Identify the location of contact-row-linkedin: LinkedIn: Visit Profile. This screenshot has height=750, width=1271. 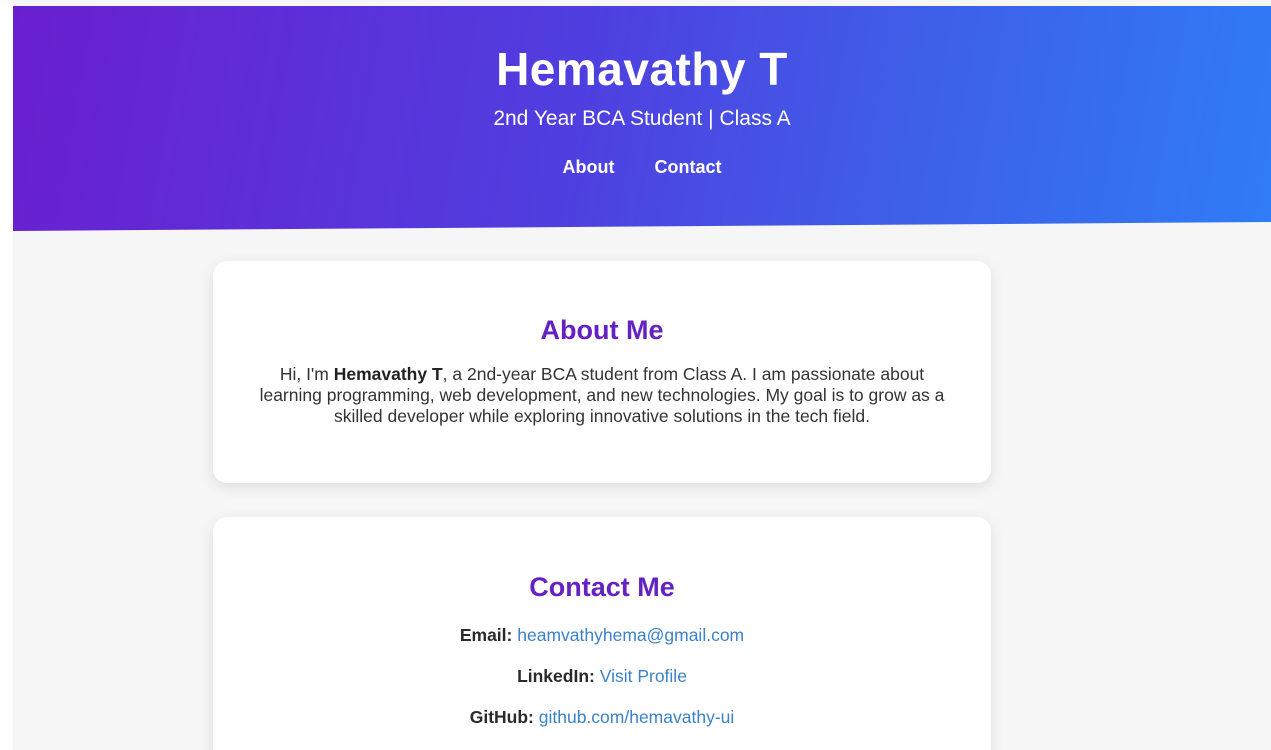
(602, 676).